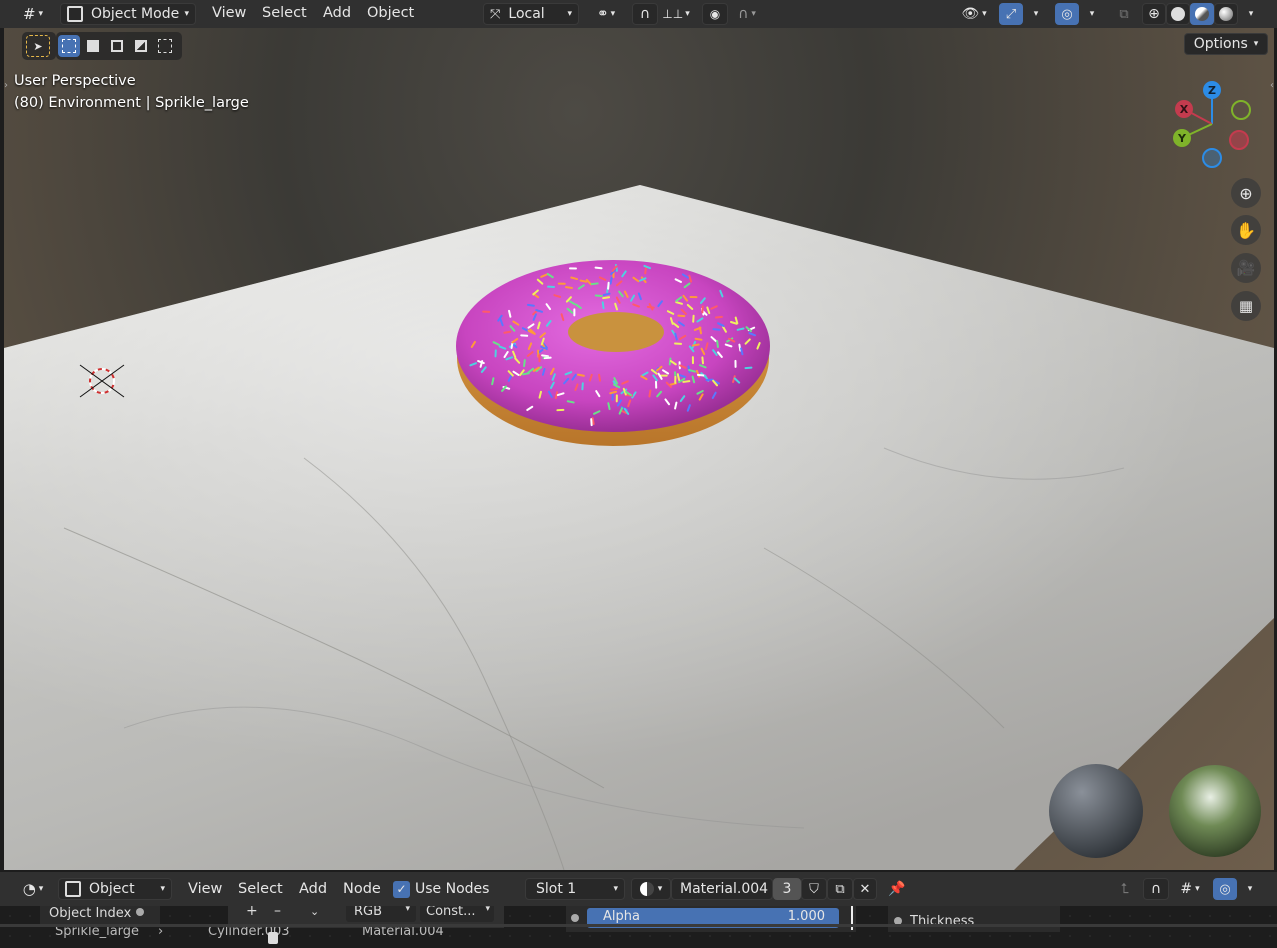 The height and width of the screenshot is (948, 1277). What do you see at coordinates (457, 914) in the screenshot?
I see `interpolation-dropdown: Const... ▾` at bounding box center [457, 914].